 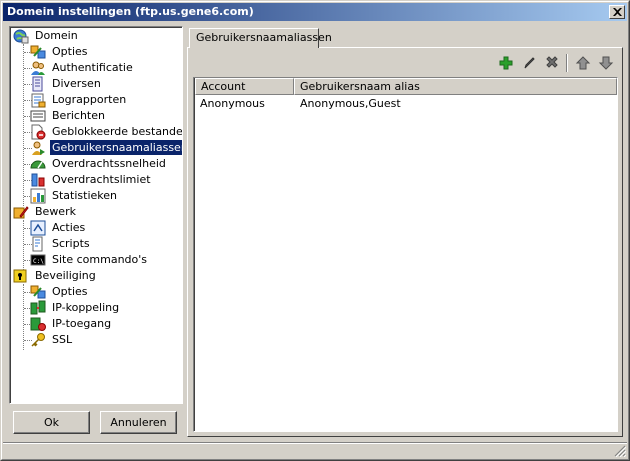 What do you see at coordinates (21, 36) in the screenshot?
I see `domain-globe-icon` at bounding box center [21, 36].